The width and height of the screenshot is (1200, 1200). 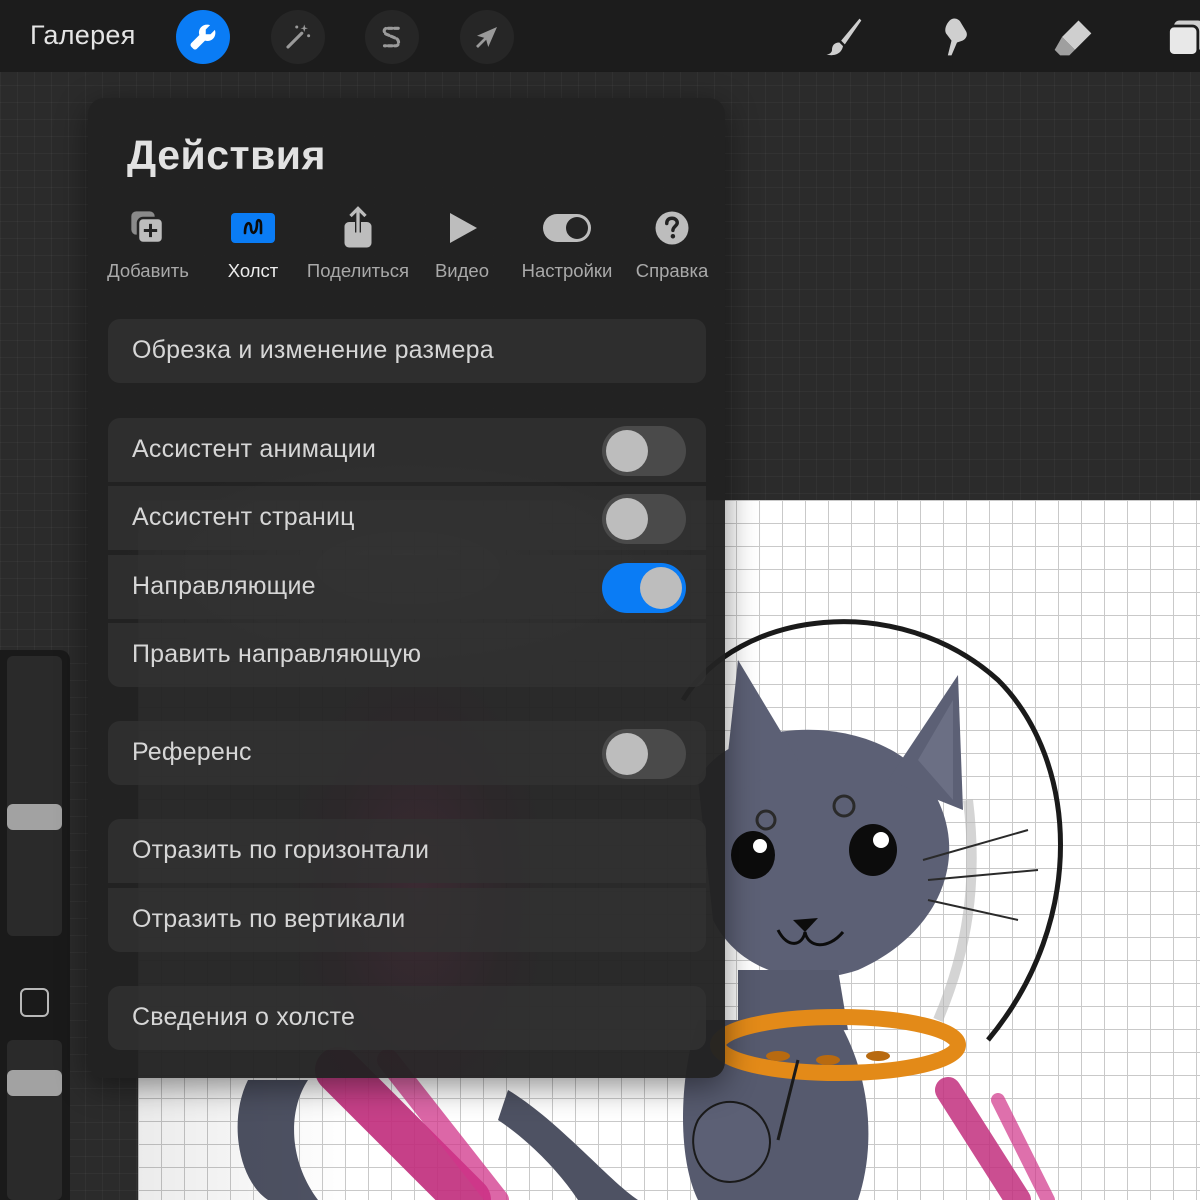 I want to click on play-icon, so click(x=463, y=228).